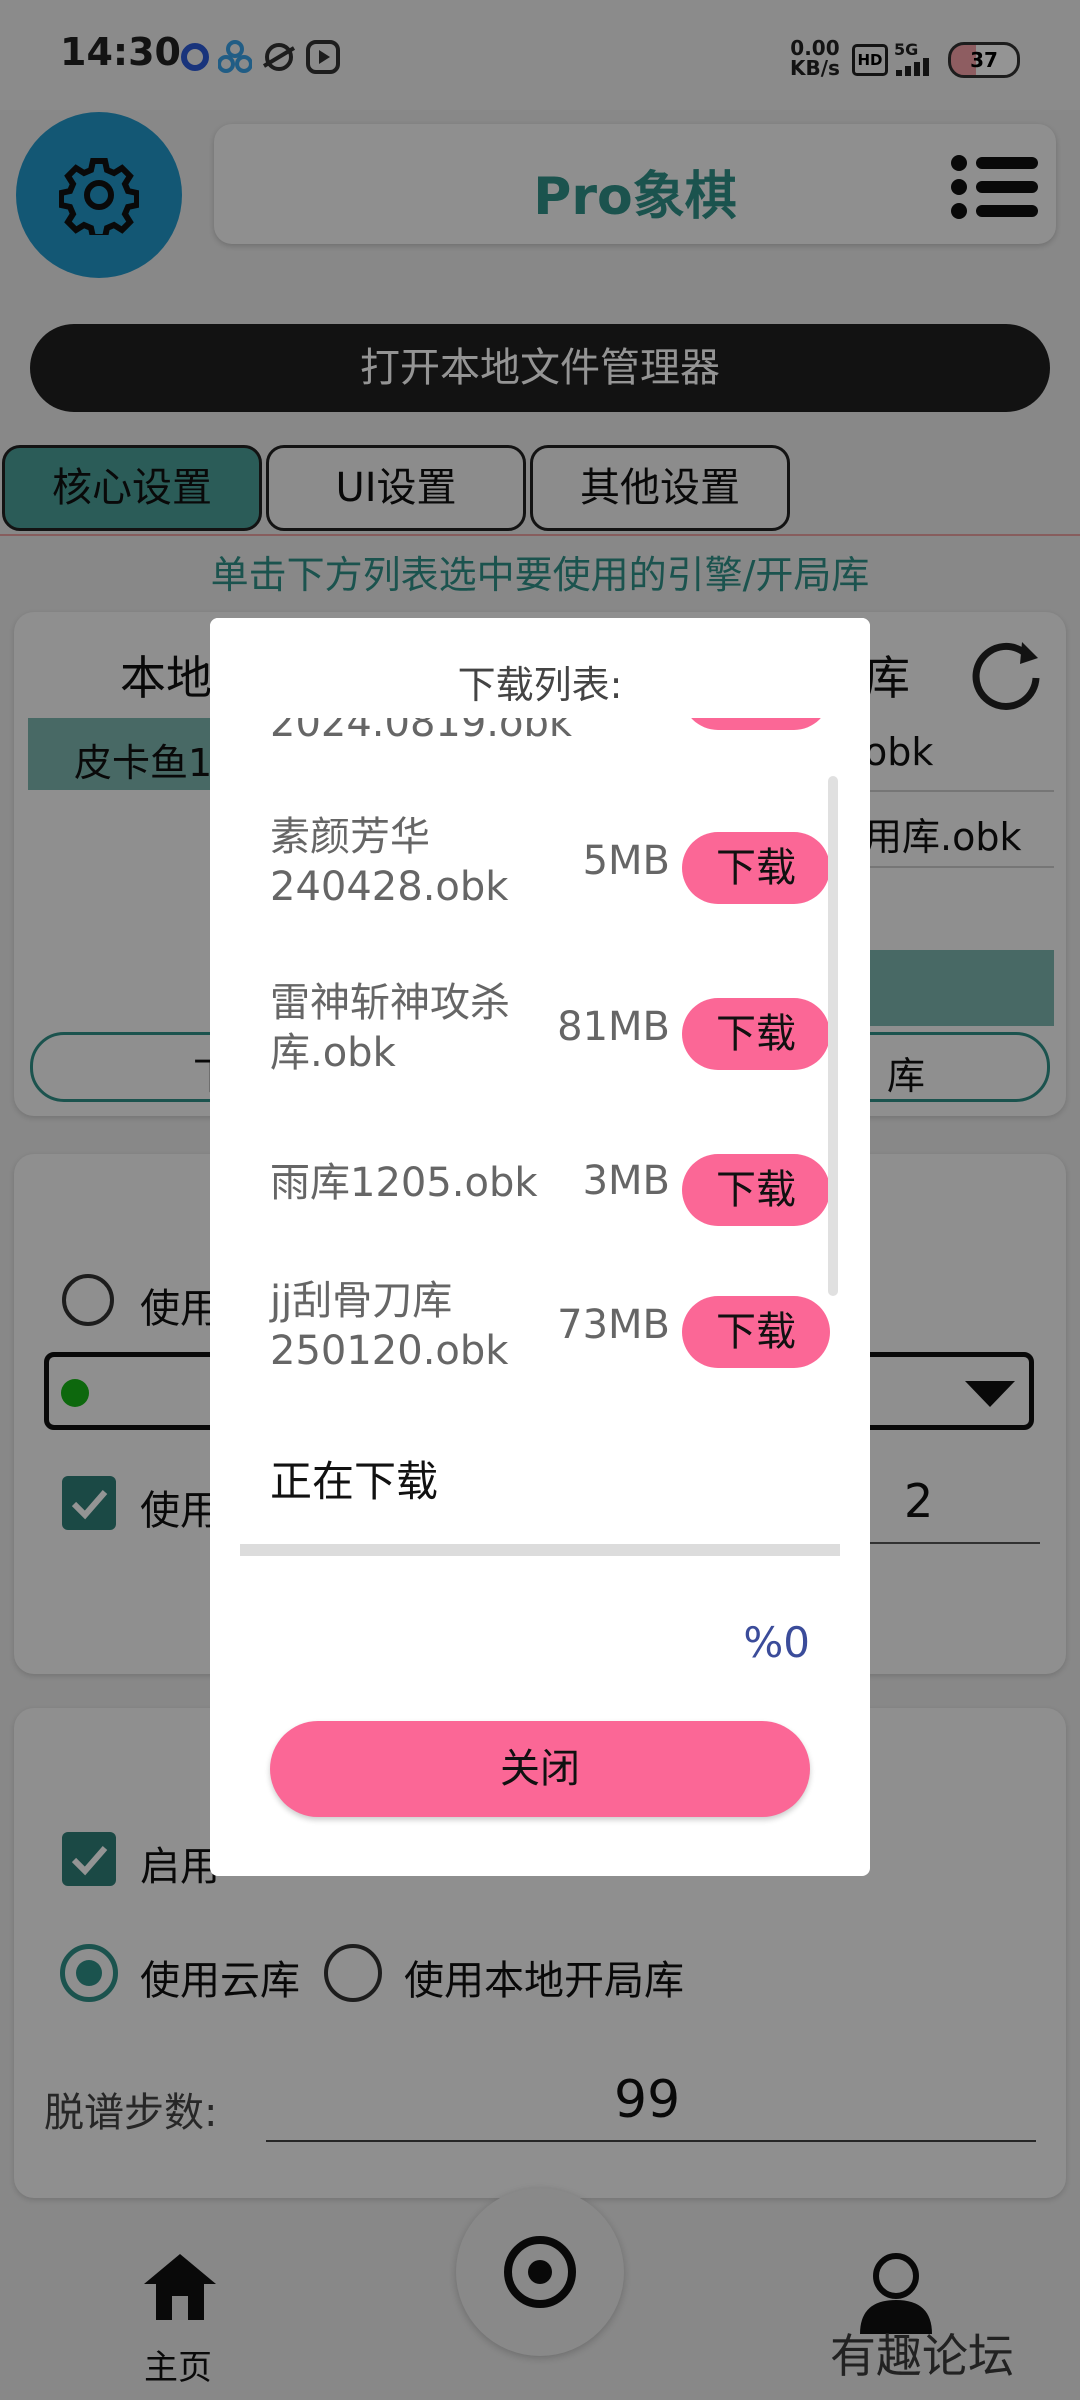 Image resolution: width=1080 pixels, height=2400 pixels. What do you see at coordinates (550, 1331) in the screenshot?
I see `download-item: jj刮骨刀库 250120.obk 73MB 下载` at bounding box center [550, 1331].